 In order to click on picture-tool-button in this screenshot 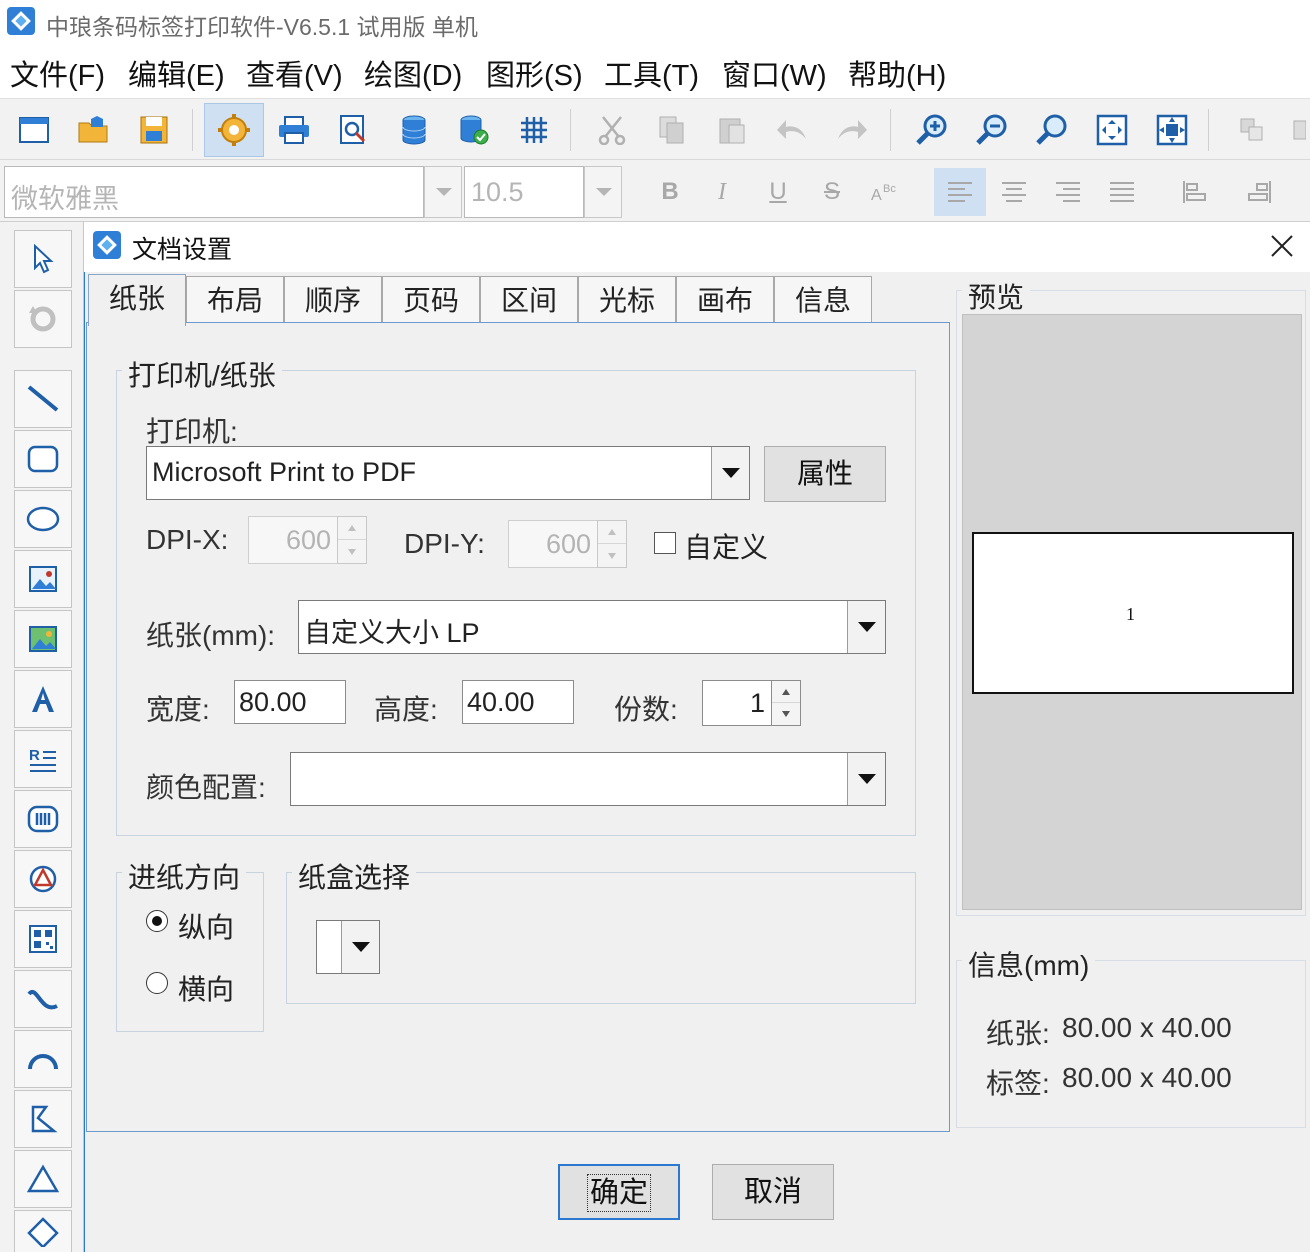, I will do `click(43, 639)`.